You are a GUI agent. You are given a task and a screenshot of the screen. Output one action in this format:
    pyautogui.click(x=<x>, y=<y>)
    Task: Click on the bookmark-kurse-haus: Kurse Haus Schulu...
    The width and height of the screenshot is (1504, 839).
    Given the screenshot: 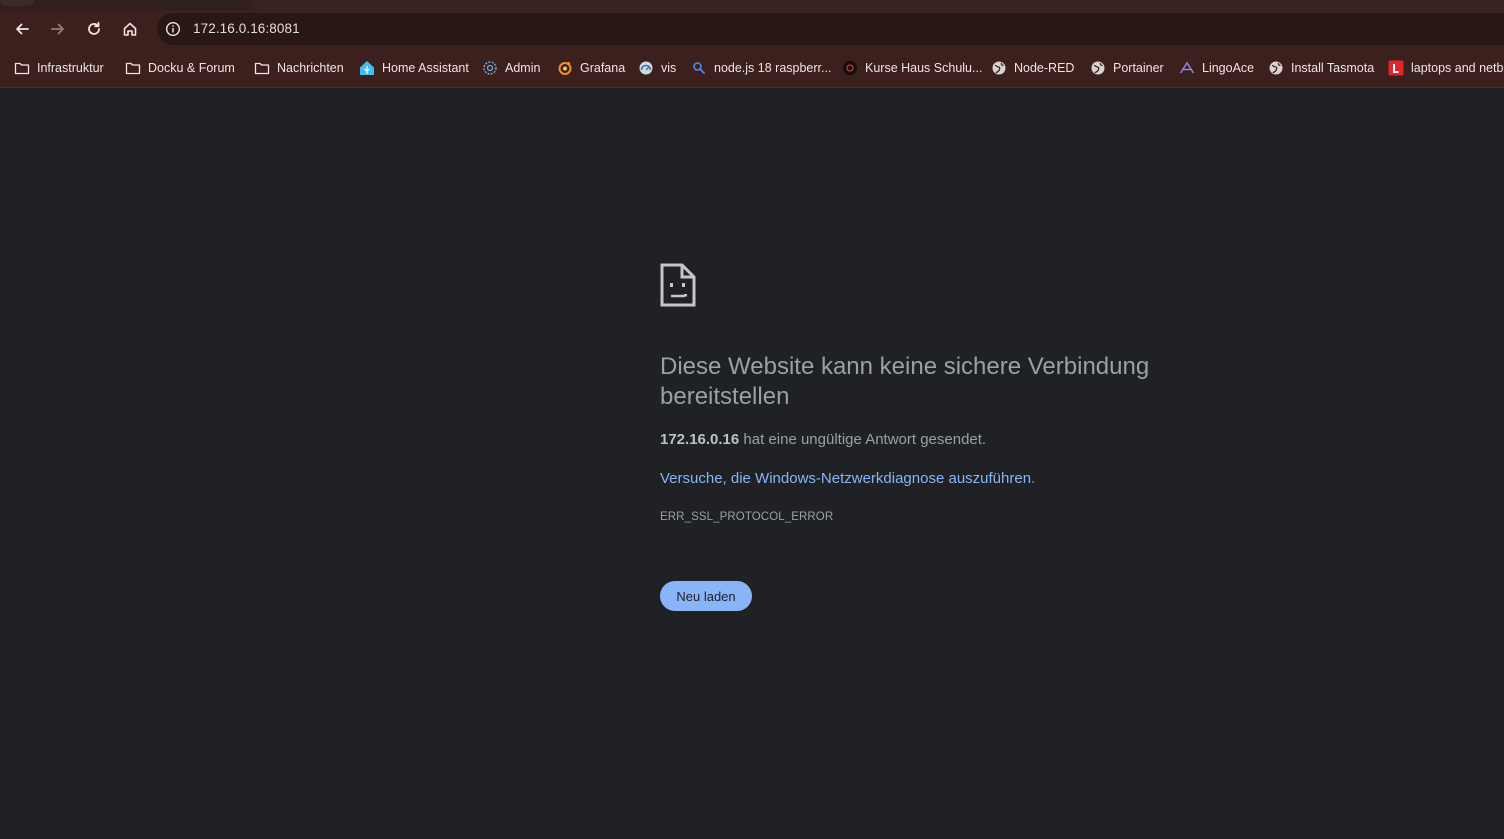 What is the action you would take?
    pyautogui.click(x=912, y=68)
    